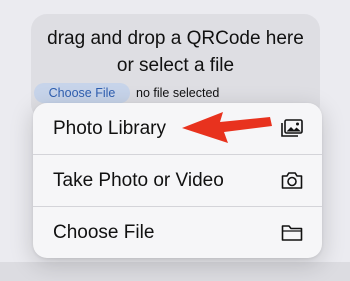 Image resolution: width=350 pixels, height=281 pixels. Describe the element at coordinates (175, 65) in the screenshot. I see `dropzone-instruction-line2: or select a file` at that location.